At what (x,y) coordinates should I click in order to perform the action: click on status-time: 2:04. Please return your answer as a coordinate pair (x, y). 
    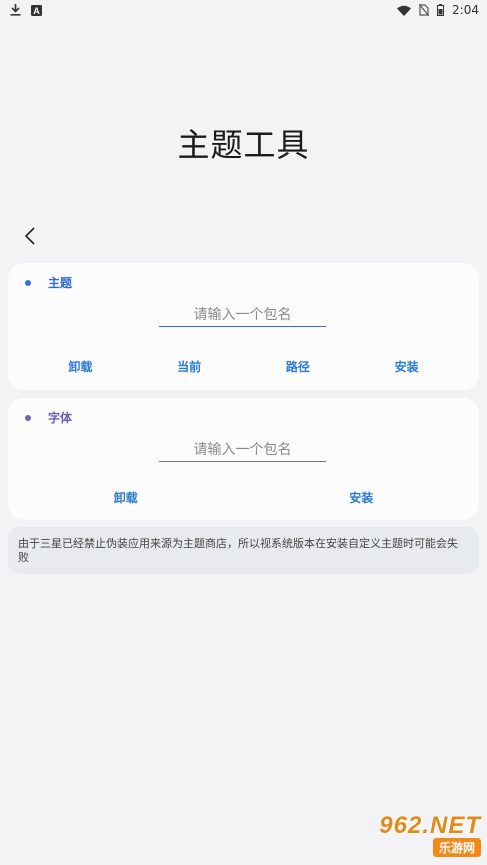
    Looking at the image, I should click on (465, 10).